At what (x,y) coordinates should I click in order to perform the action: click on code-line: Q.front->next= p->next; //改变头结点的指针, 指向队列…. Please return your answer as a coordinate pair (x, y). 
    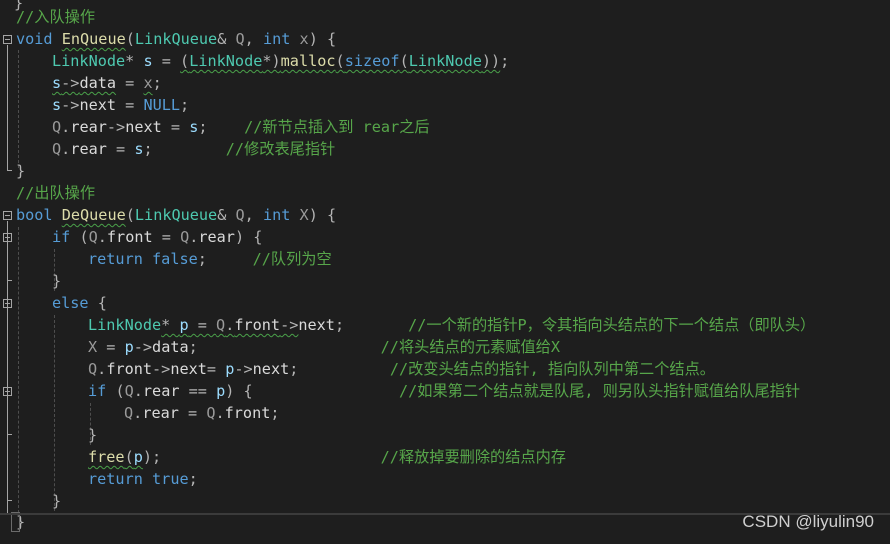
    Looking at the image, I should click on (401, 369).